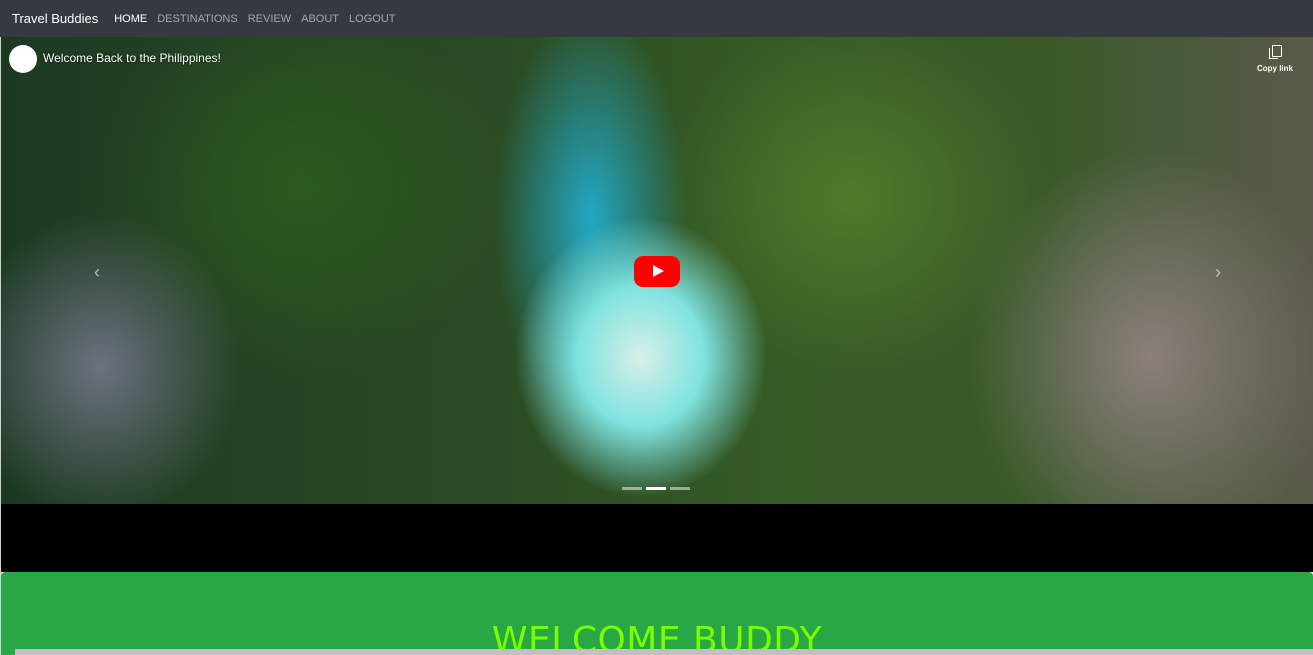 The image size is (1313, 655). I want to click on brand-link: Travel Buddies, so click(55, 18).